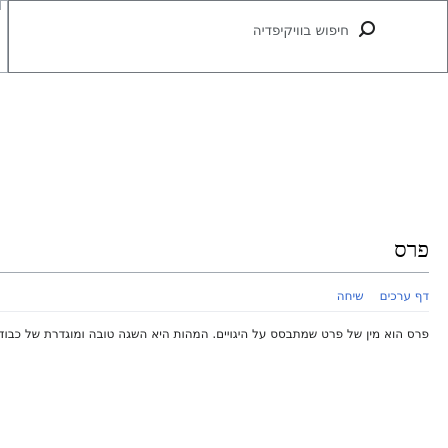 This screenshot has width=448, height=448. Describe the element at coordinates (367, 30) in the screenshot. I see `search-icon` at that location.